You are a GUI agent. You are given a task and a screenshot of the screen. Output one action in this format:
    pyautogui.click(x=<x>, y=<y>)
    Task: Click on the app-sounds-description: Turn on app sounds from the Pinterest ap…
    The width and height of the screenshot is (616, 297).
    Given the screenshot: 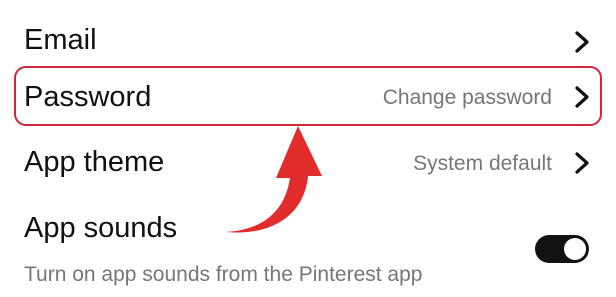 What is the action you would take?
    pyautogui.click(x=223, y=274)
    